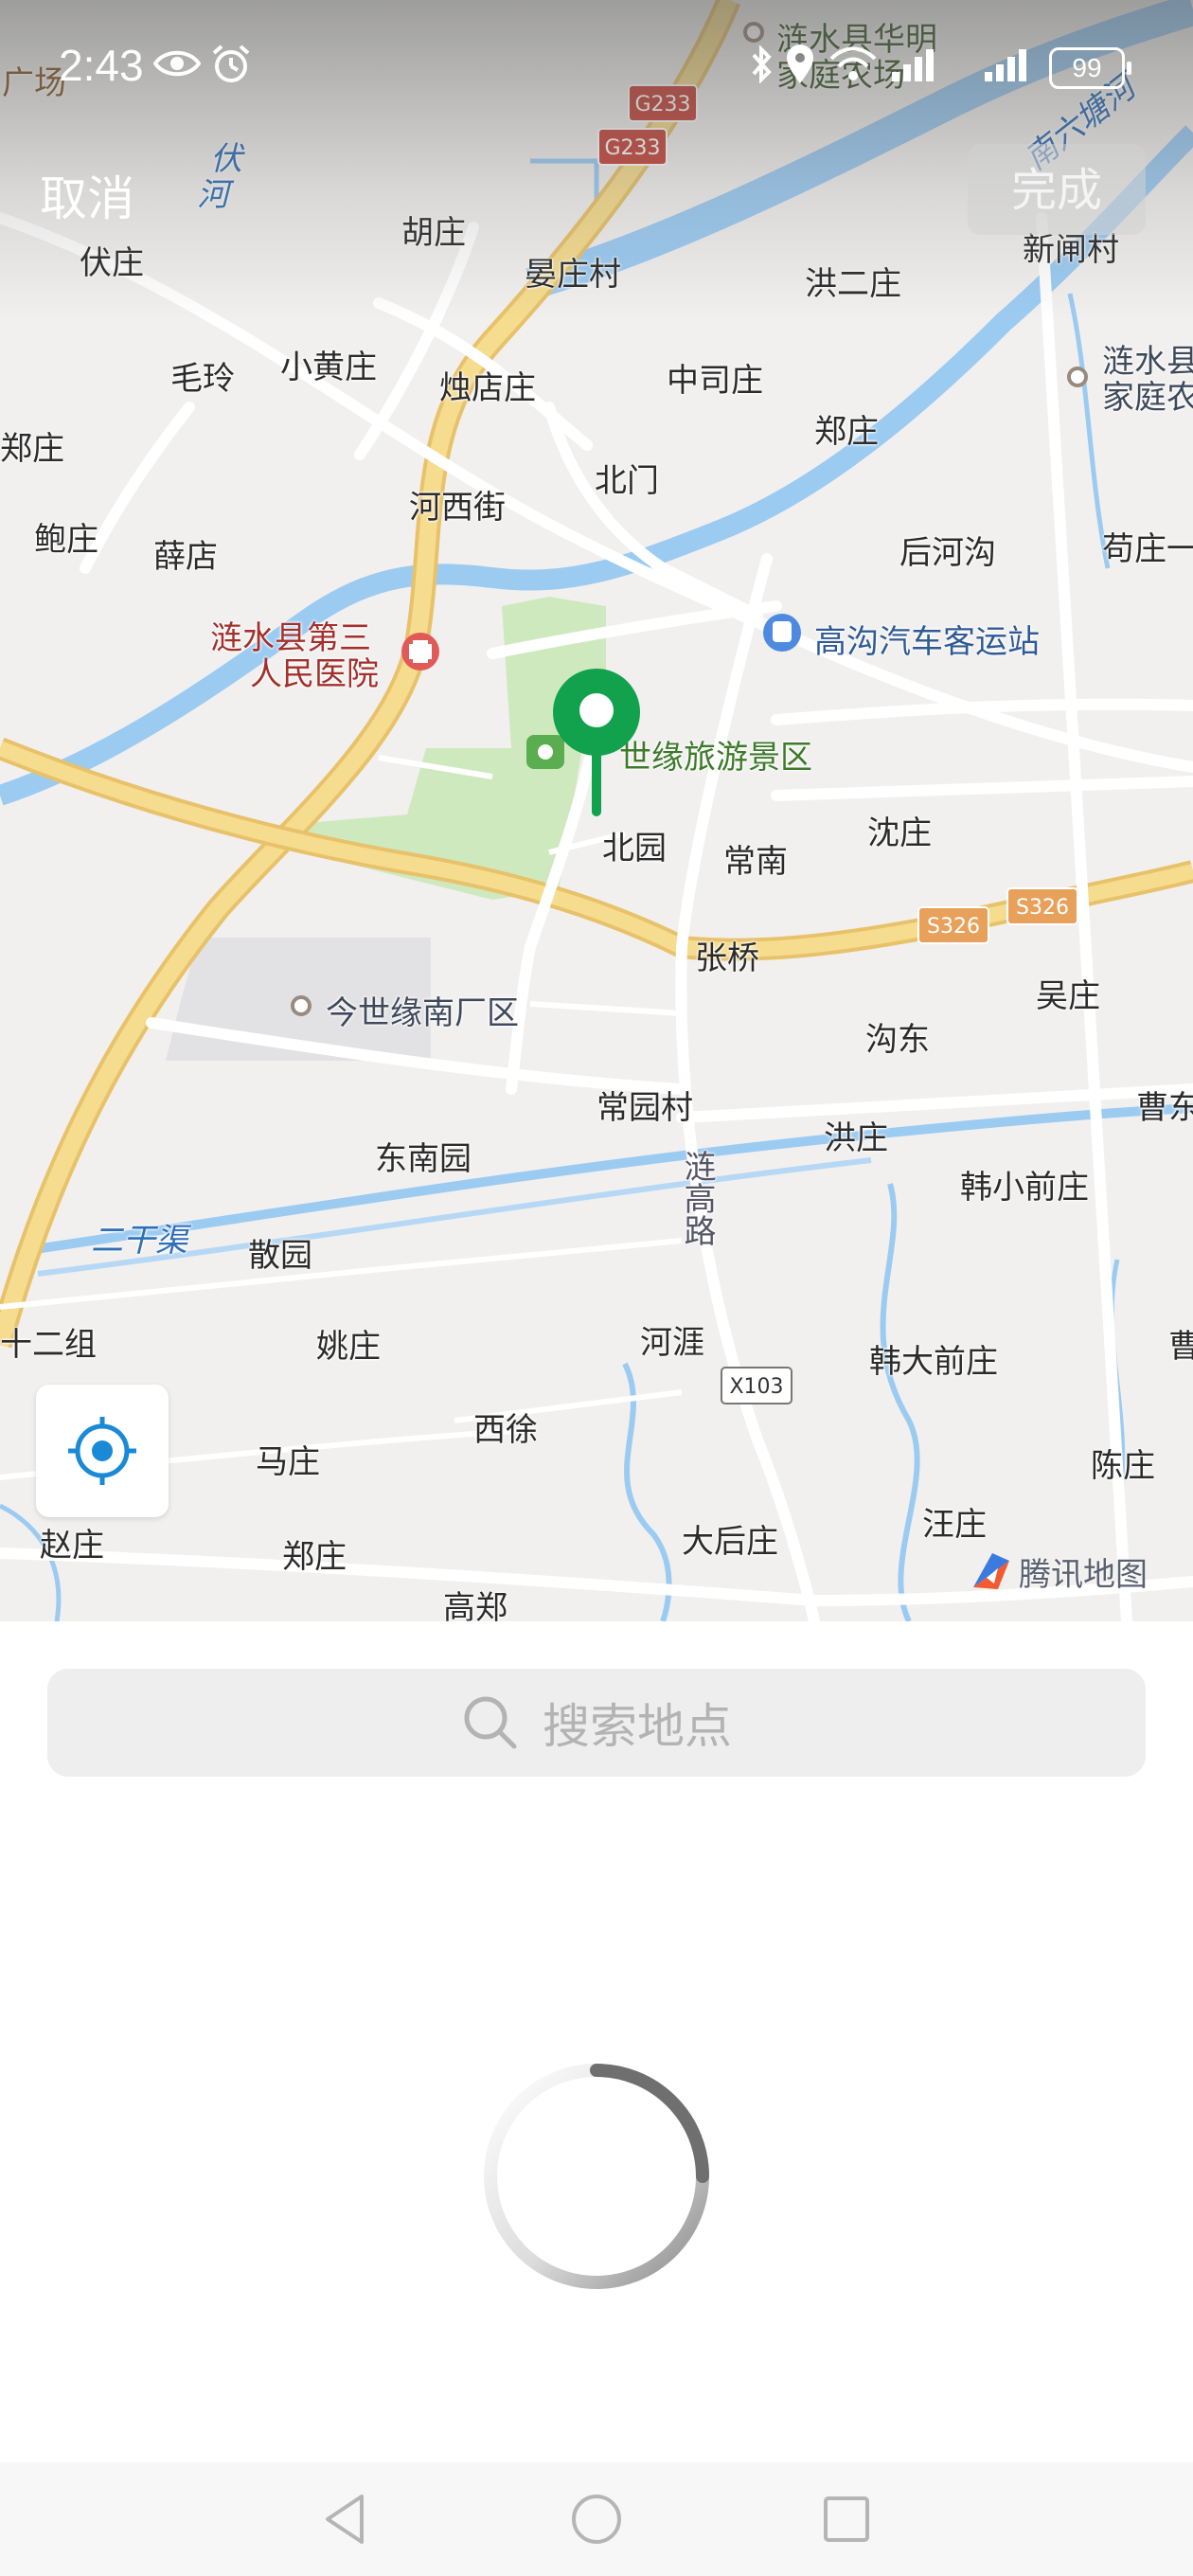  I want to click on crosshair-locate-icon, so click(102, 1451).